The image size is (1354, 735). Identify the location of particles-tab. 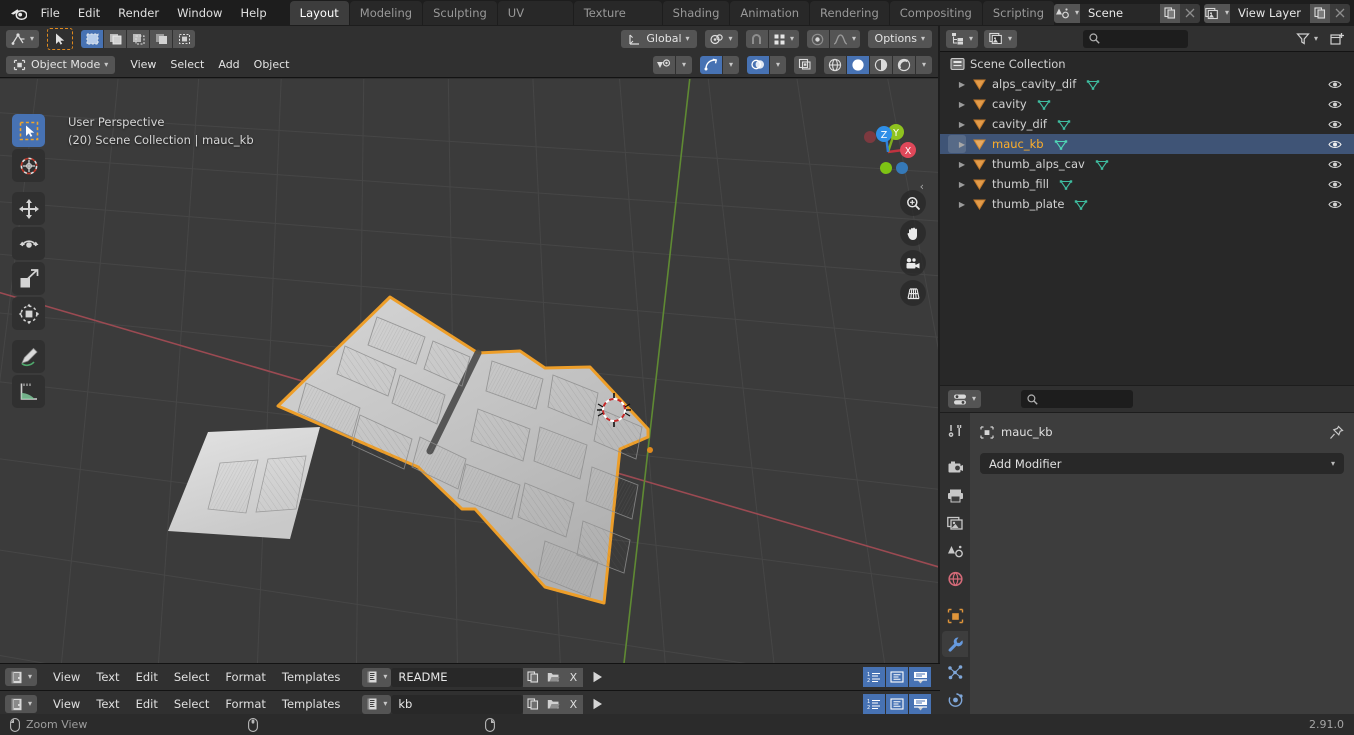
(955, 672).